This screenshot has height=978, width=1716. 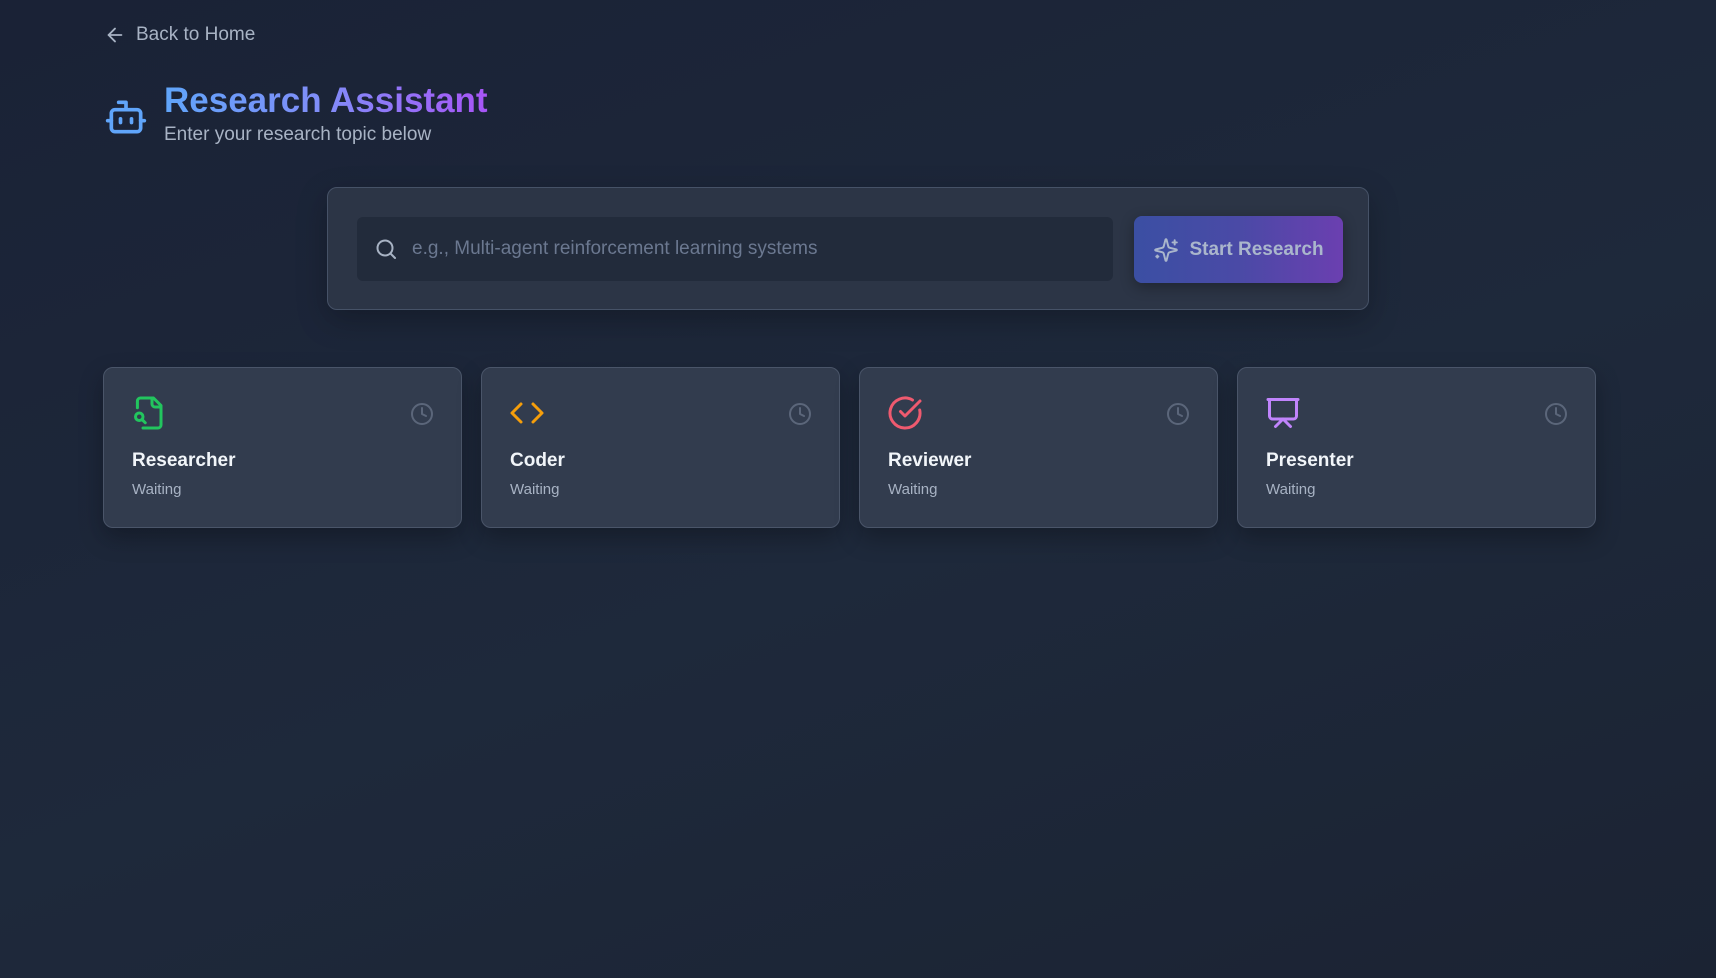 I want to click on sparkles-icon, so click(x=1166, y=249).